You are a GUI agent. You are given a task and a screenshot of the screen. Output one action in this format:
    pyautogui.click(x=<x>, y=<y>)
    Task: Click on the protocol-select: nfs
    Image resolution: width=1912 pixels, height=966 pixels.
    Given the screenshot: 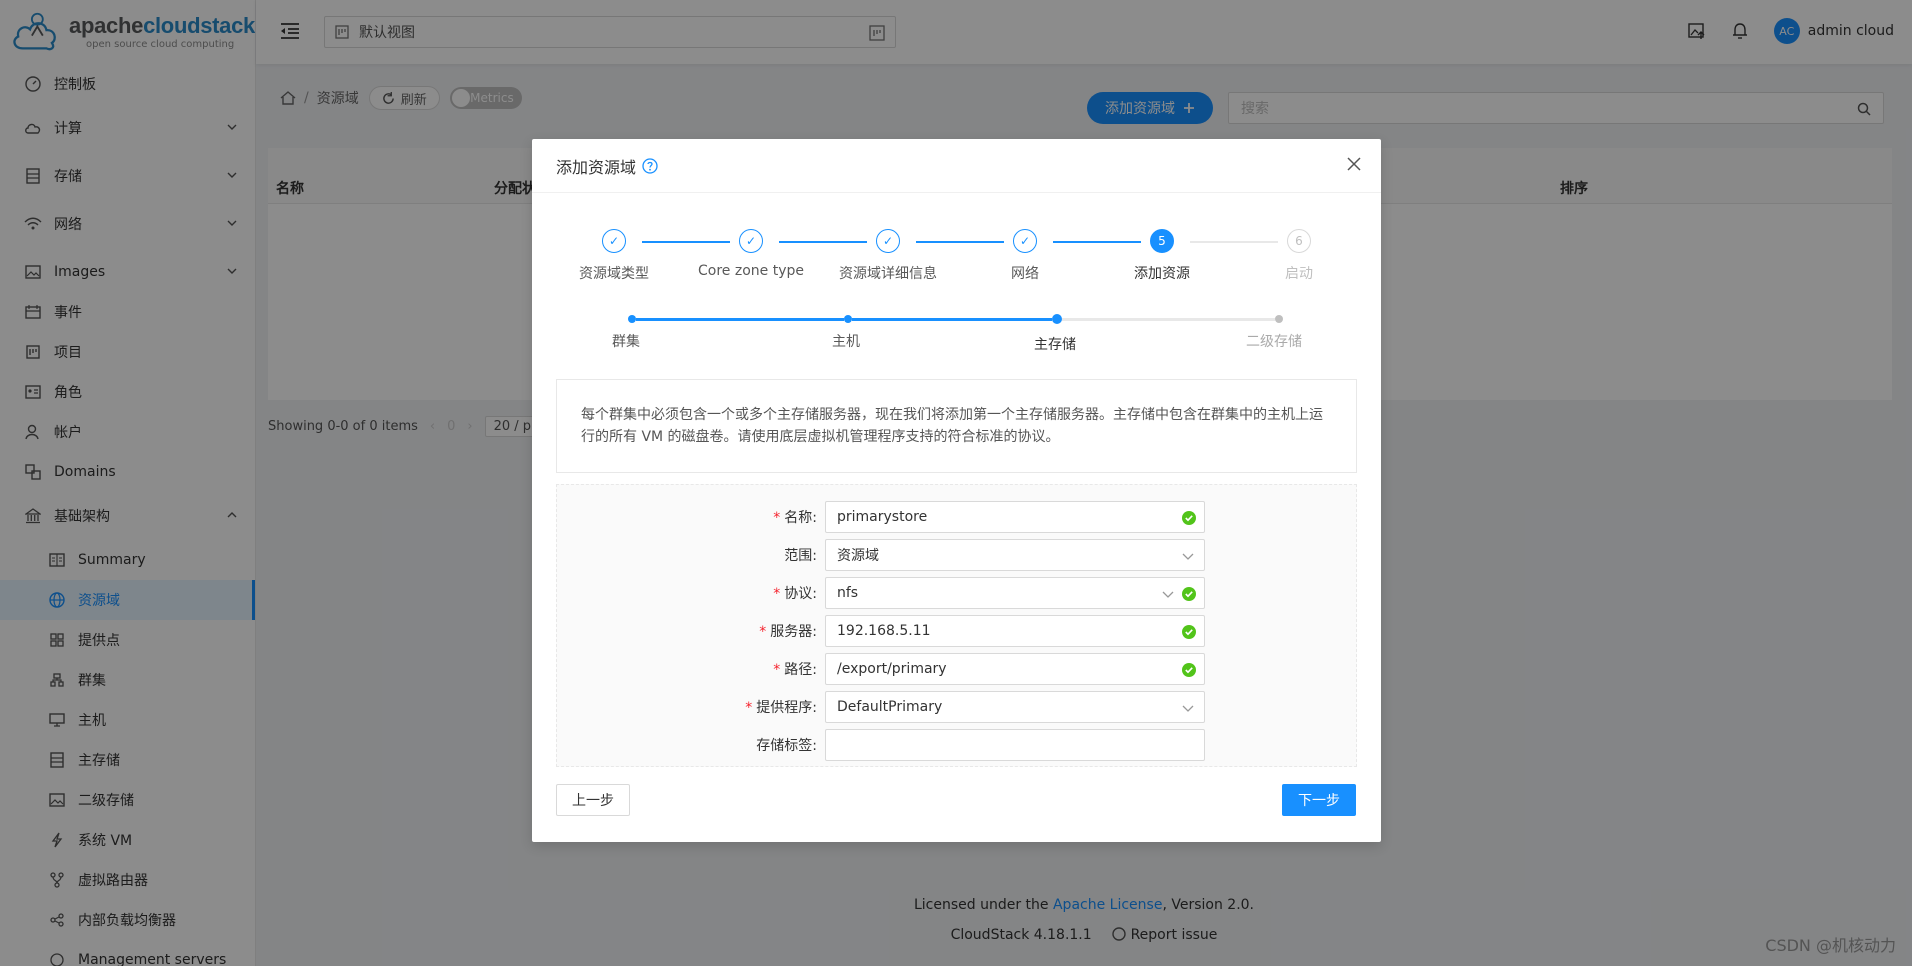 What is the action you would take?
    pyautogui.click(x=1015, y=593)
    